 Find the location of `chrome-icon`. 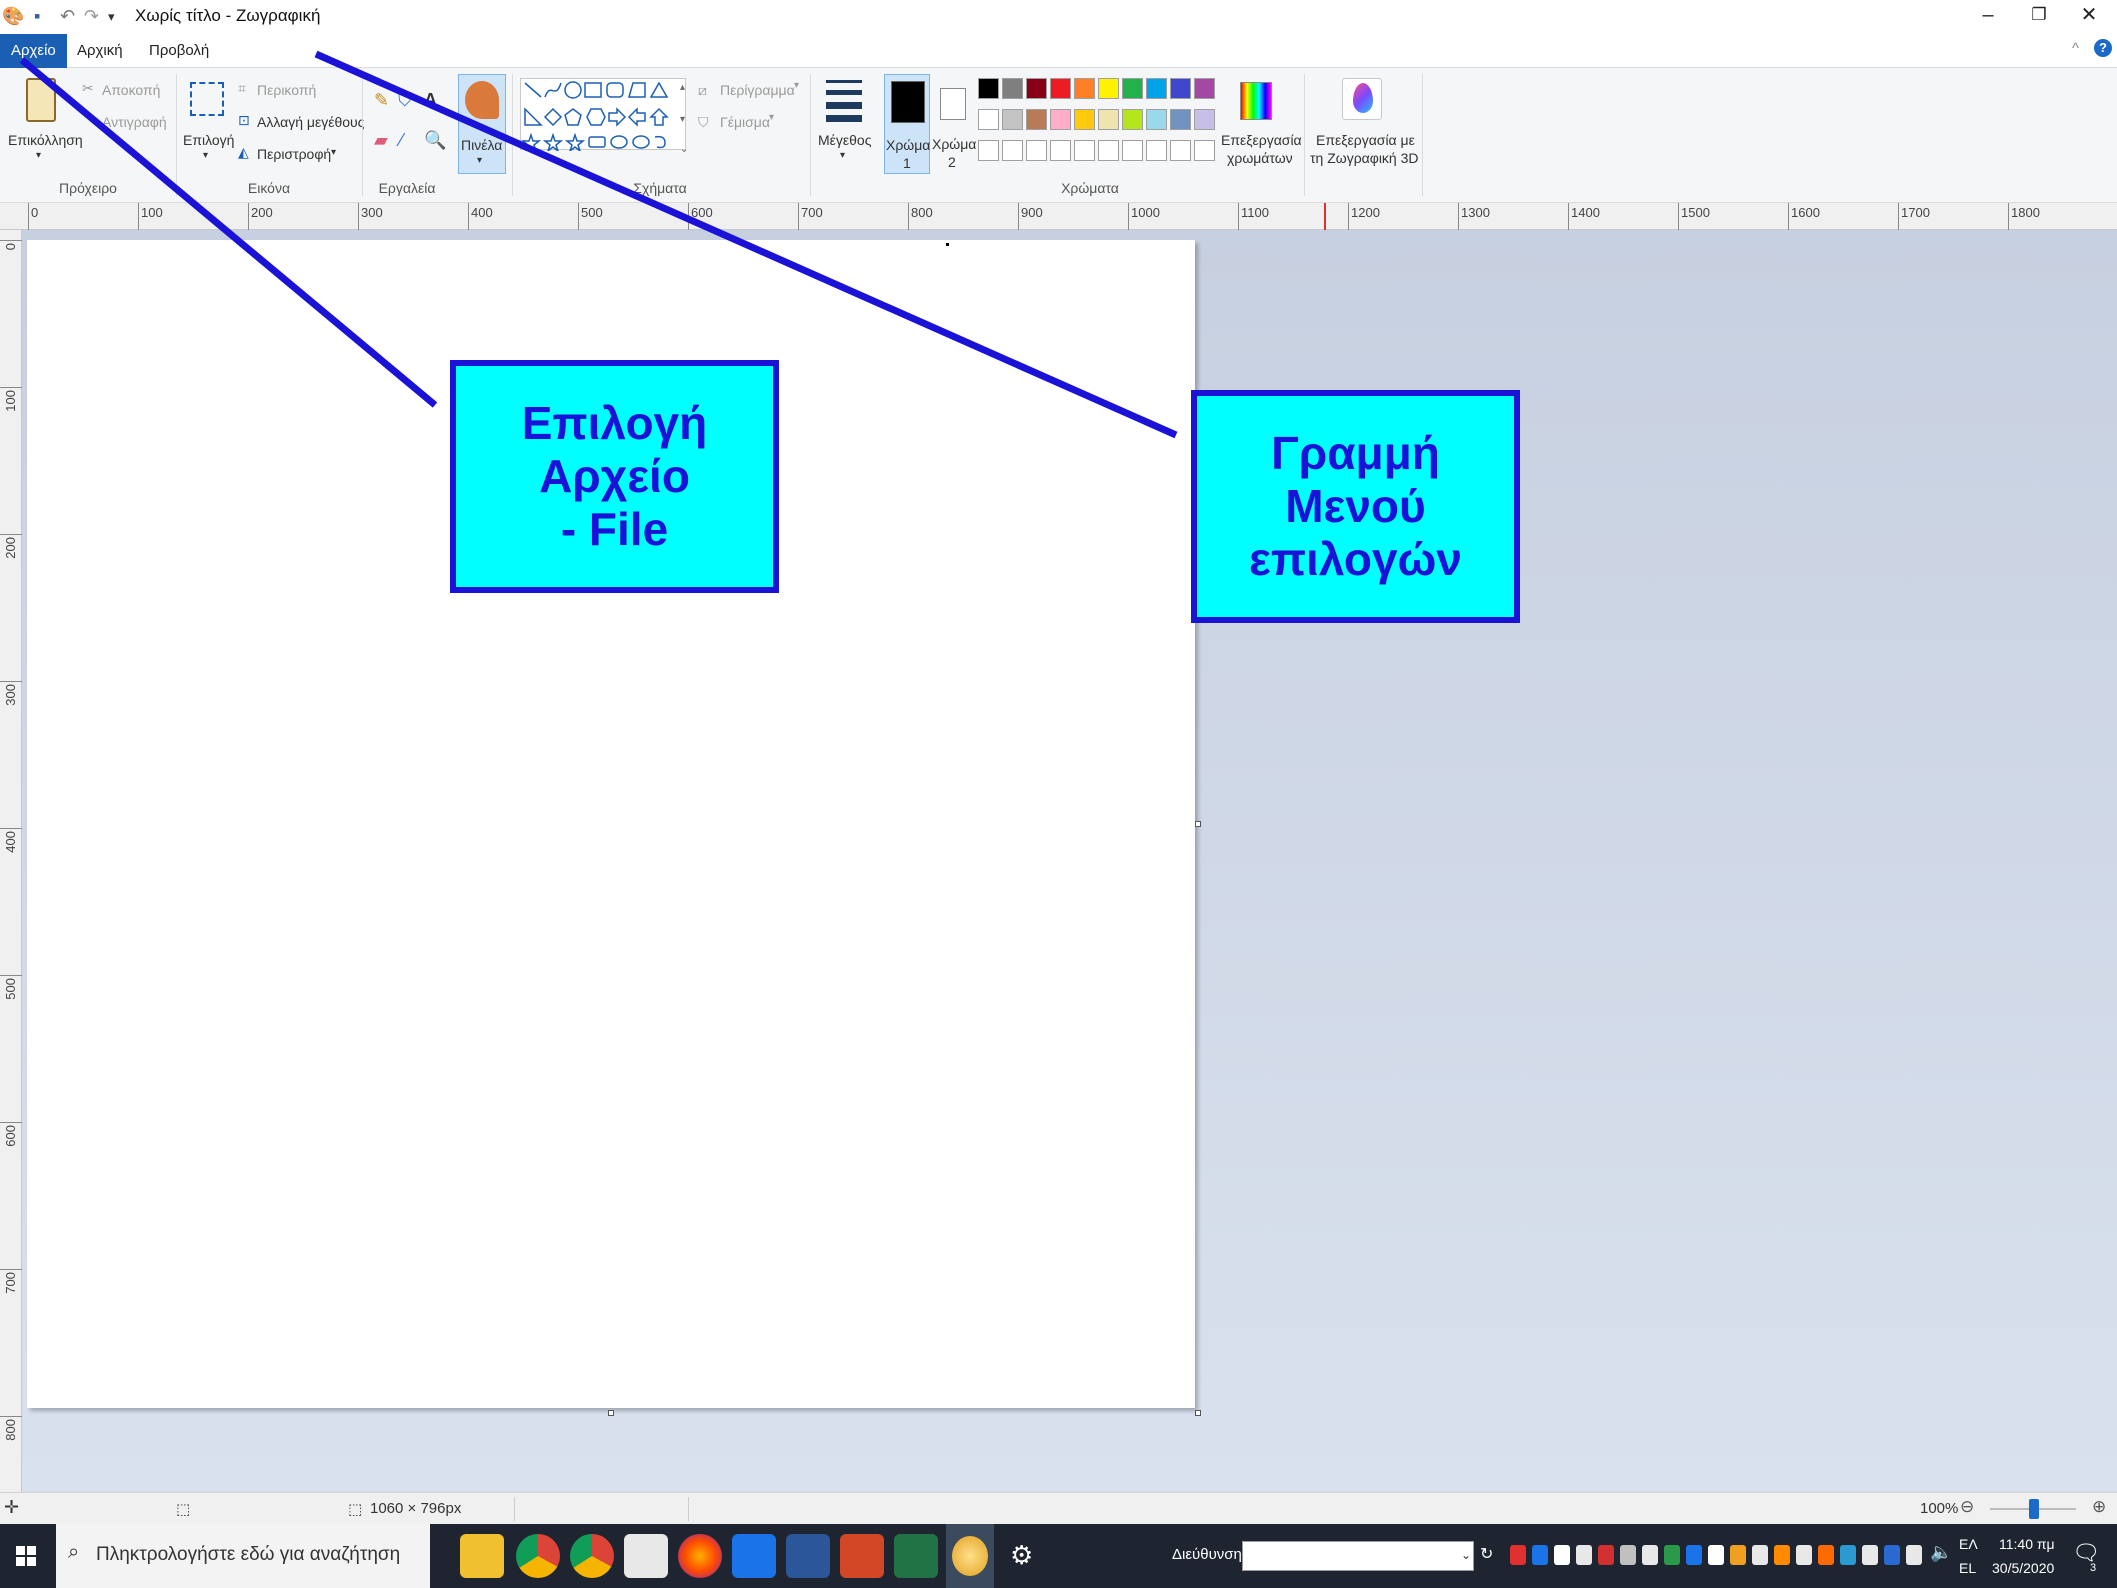

chrome-icon is located at coordinates (538, 1556).